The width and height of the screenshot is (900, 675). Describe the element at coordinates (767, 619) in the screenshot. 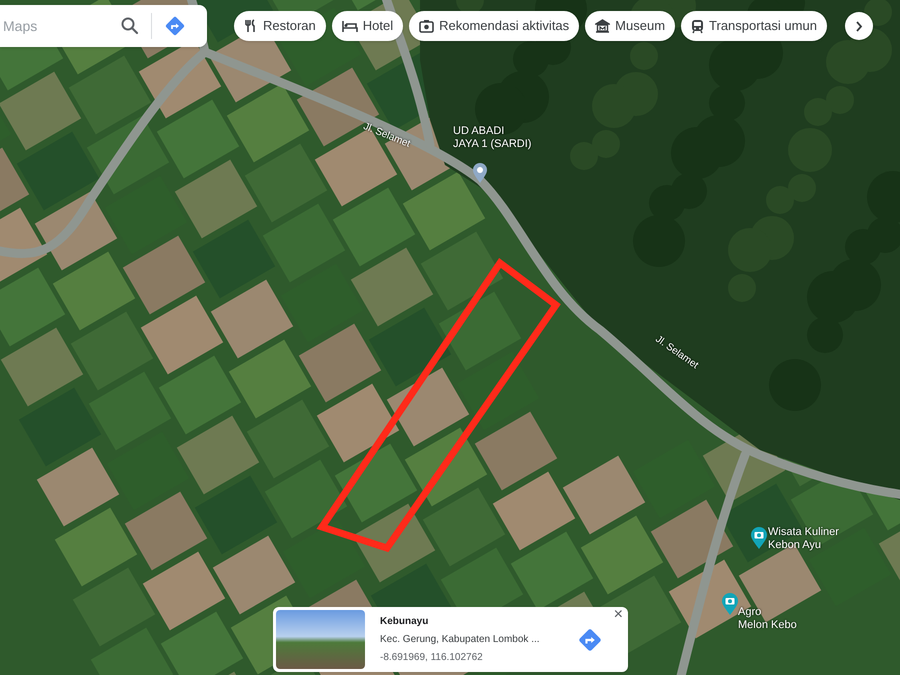

I see `place-label: Agro Melon Kebo` at that location.